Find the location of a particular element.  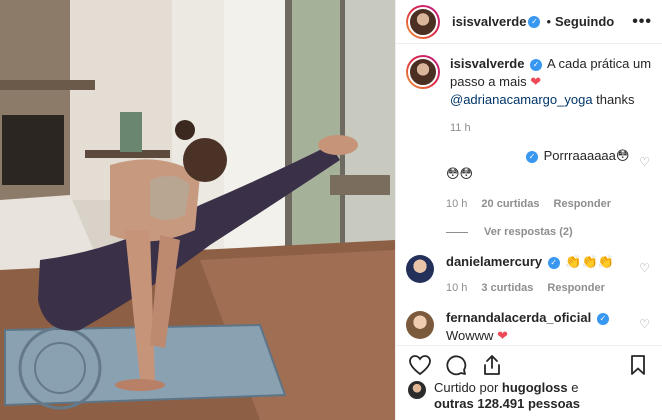

comment-likes-count: 3 curtidas is located at coordinates (507, 288).